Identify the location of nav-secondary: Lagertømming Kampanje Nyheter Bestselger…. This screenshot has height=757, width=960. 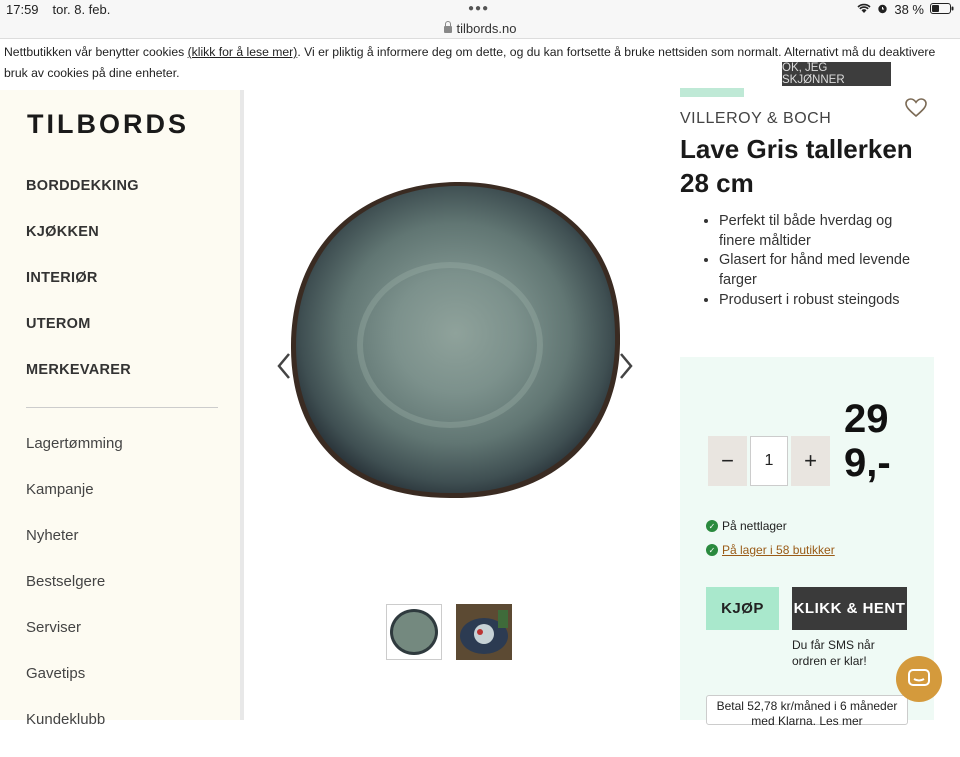
(74, 596).